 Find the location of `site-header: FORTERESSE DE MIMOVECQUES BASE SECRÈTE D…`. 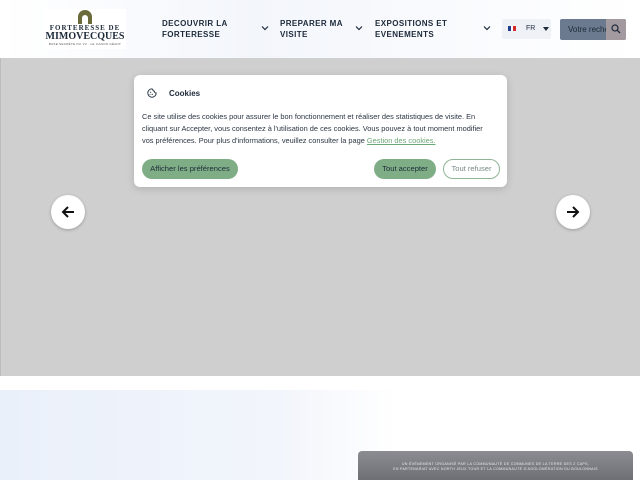

site-header: FORTERESSE DE MIMOVECQUES BASE SECRÈTE D… is located at coordinates (320, 29).